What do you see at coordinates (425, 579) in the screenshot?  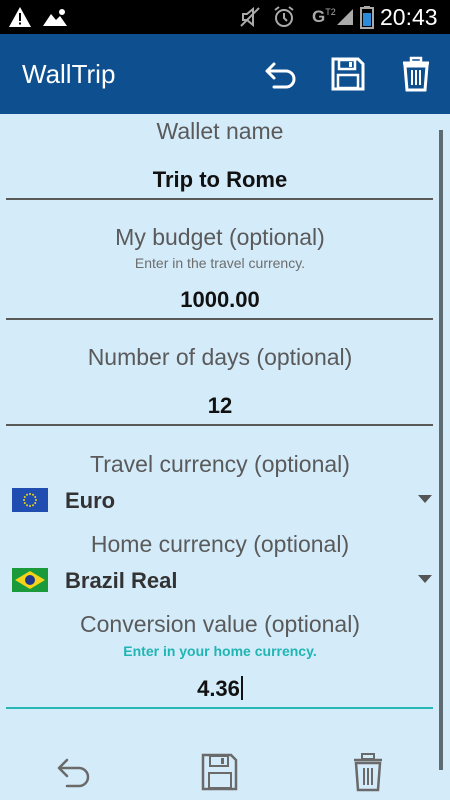 I see `home-currency-dropdown-icon` at bounding box center [425, 579].